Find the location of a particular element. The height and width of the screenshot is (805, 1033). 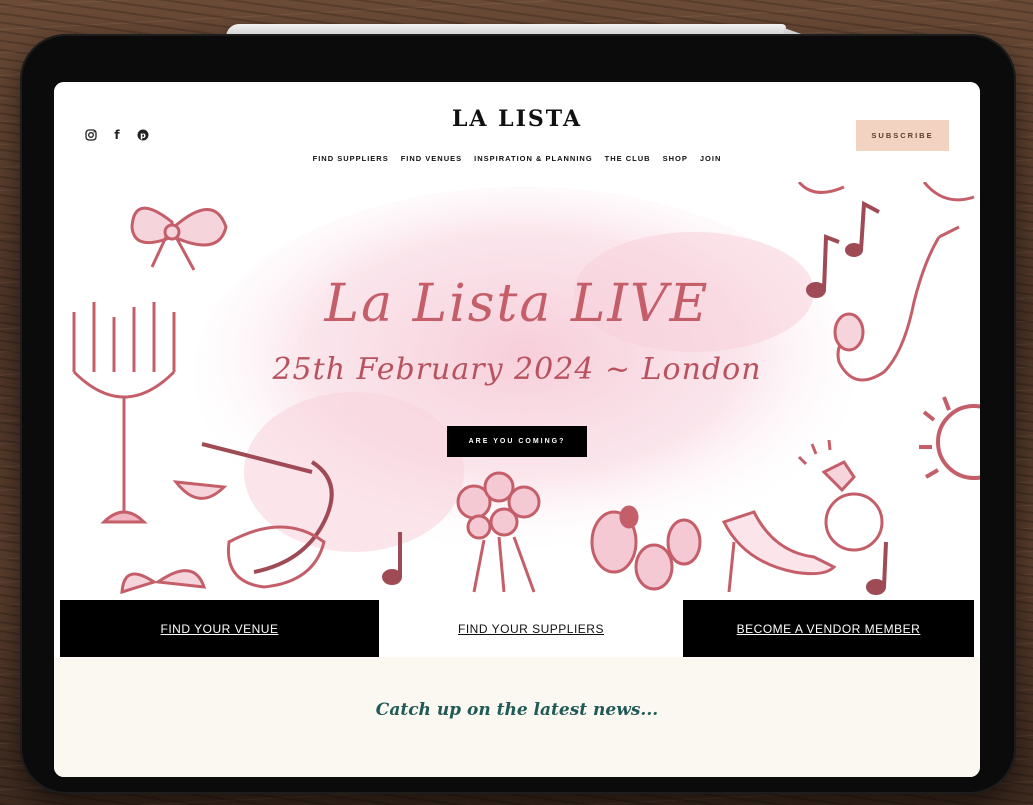

find-suppliers-button: FIND YOUR SUPPLIERS is located at coordinates (531, 628).